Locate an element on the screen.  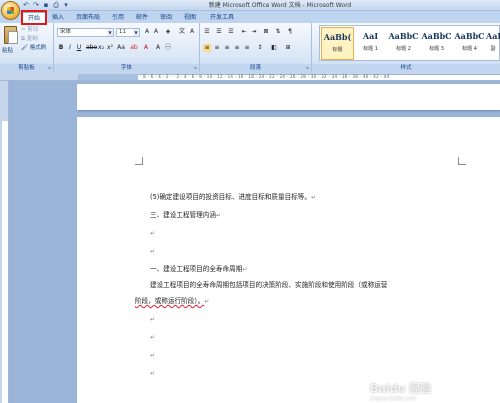
customize-icon: ▾ is located at coordinates (66, 5).